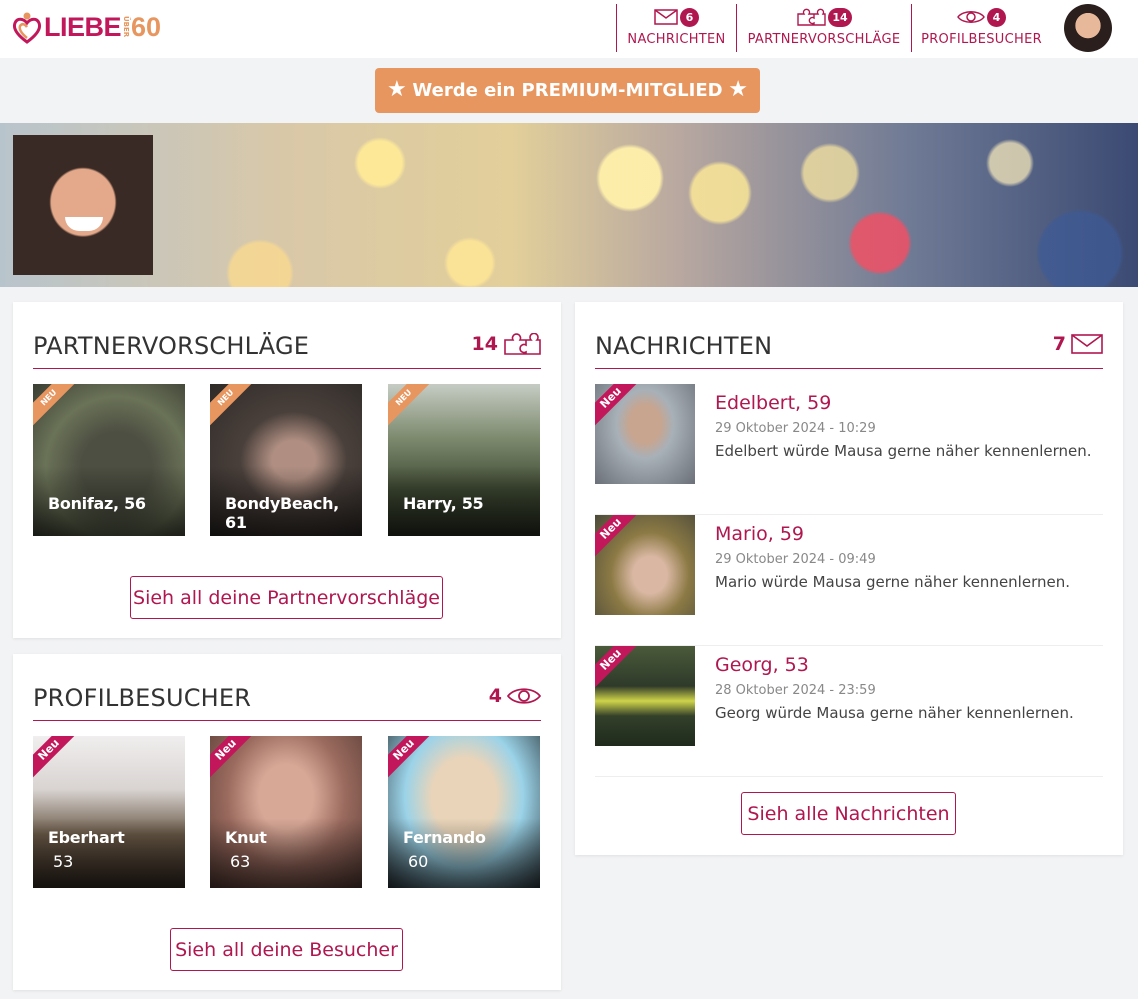 This screenshot has width=1138, height=999. What do you see at coordinates (282, 513) in the screenshot?
I see `match-name: BondyBeach, 61` at bounding box center [282, 513].